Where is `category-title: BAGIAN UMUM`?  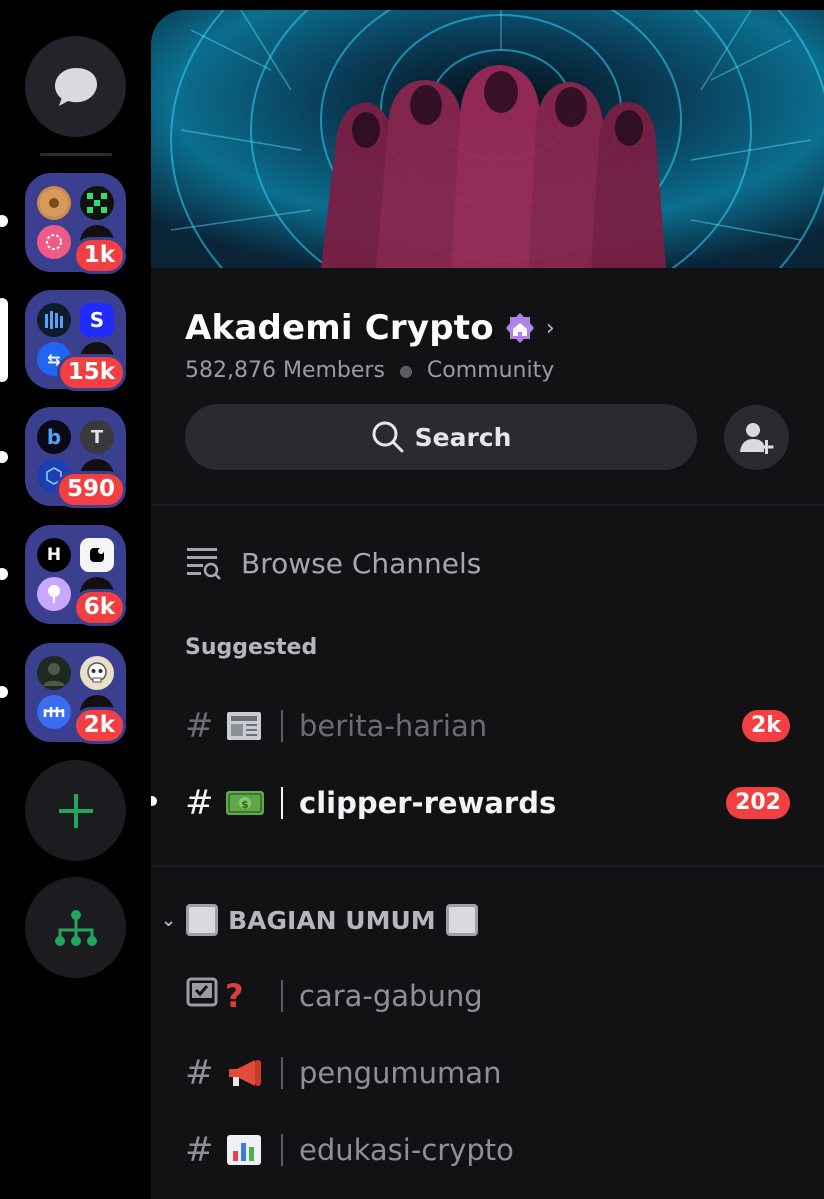
category-title: BAGIAN UMUM is located at coordinates (332, 920).